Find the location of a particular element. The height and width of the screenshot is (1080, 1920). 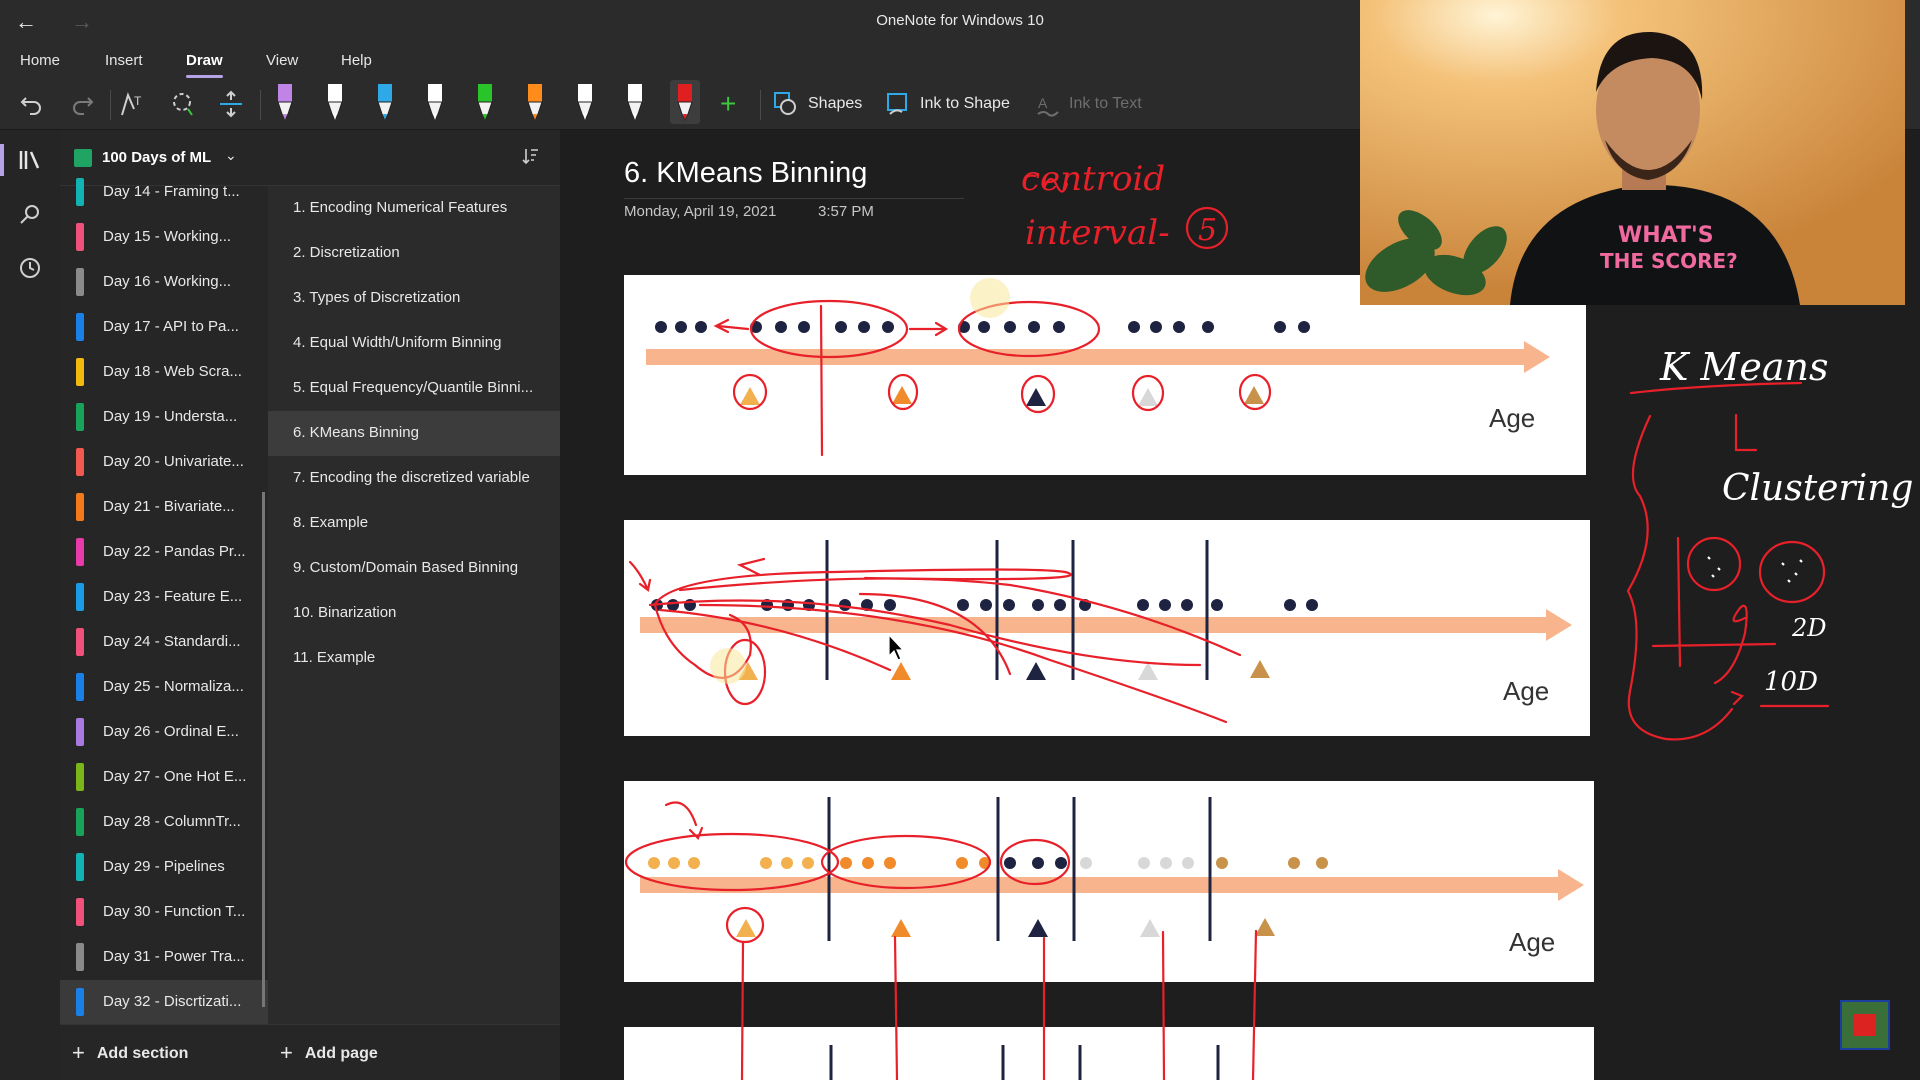

sort-icon is located at coordinates (530, 159).